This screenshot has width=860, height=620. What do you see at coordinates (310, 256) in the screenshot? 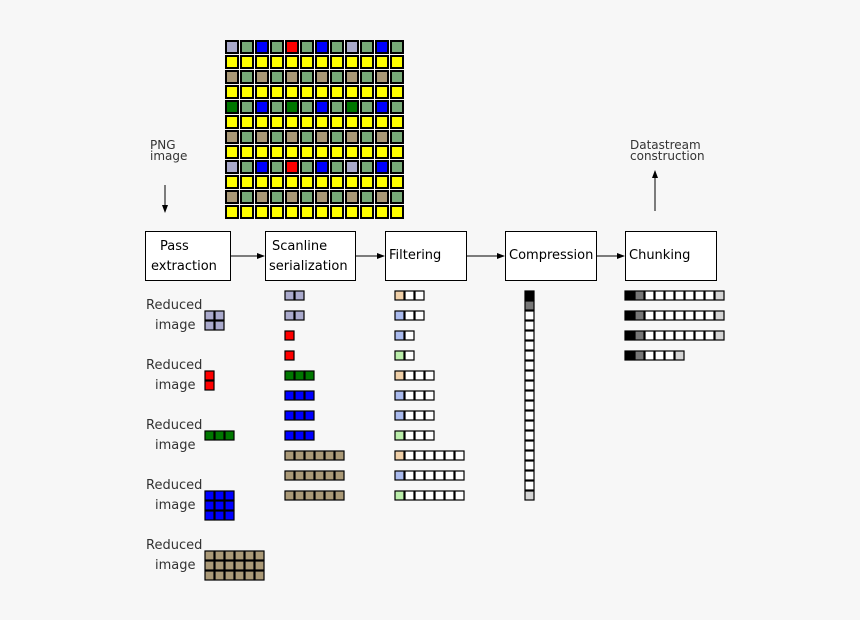
I see `stage-scanline-serialization: Scanline serialization` at bounding box center [310, 256].